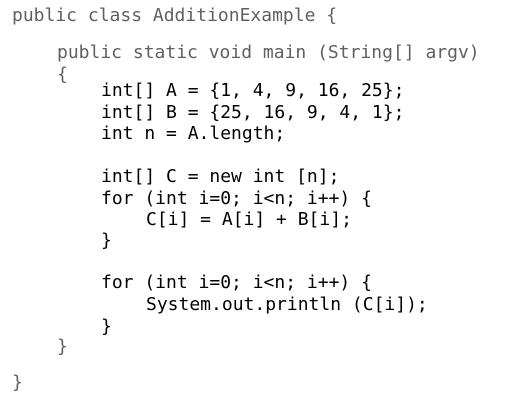  What do you see at coordinates (249, 219) in the screenshot?
I see `code-line-sum-statement: C[i] = A[i] + B[i];` at bounding box center [249, 219].